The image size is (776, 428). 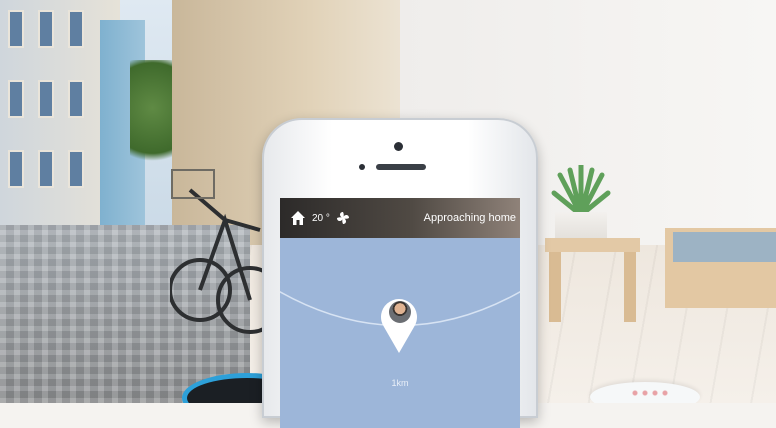 I want to click on home-icon, so click(x=298, y=218).